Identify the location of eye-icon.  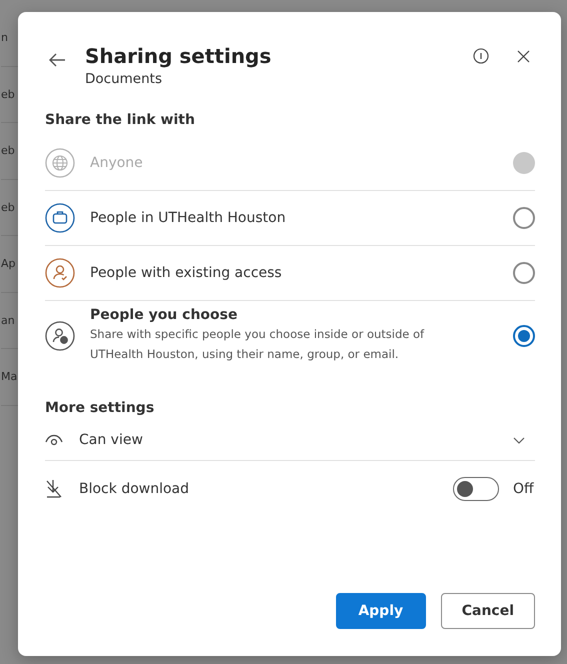
(54, 440).